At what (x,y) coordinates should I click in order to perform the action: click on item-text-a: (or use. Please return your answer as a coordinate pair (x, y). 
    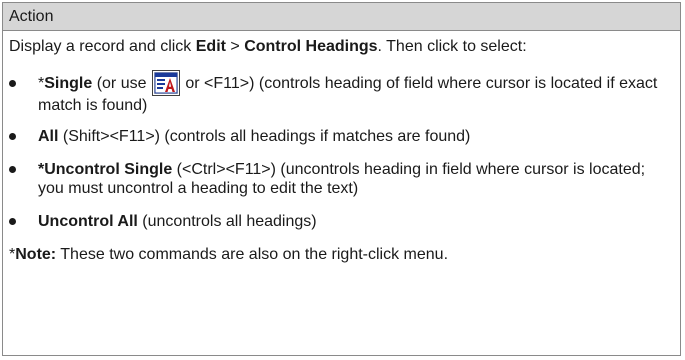
    Looking at the image, I should click on (121, 83).